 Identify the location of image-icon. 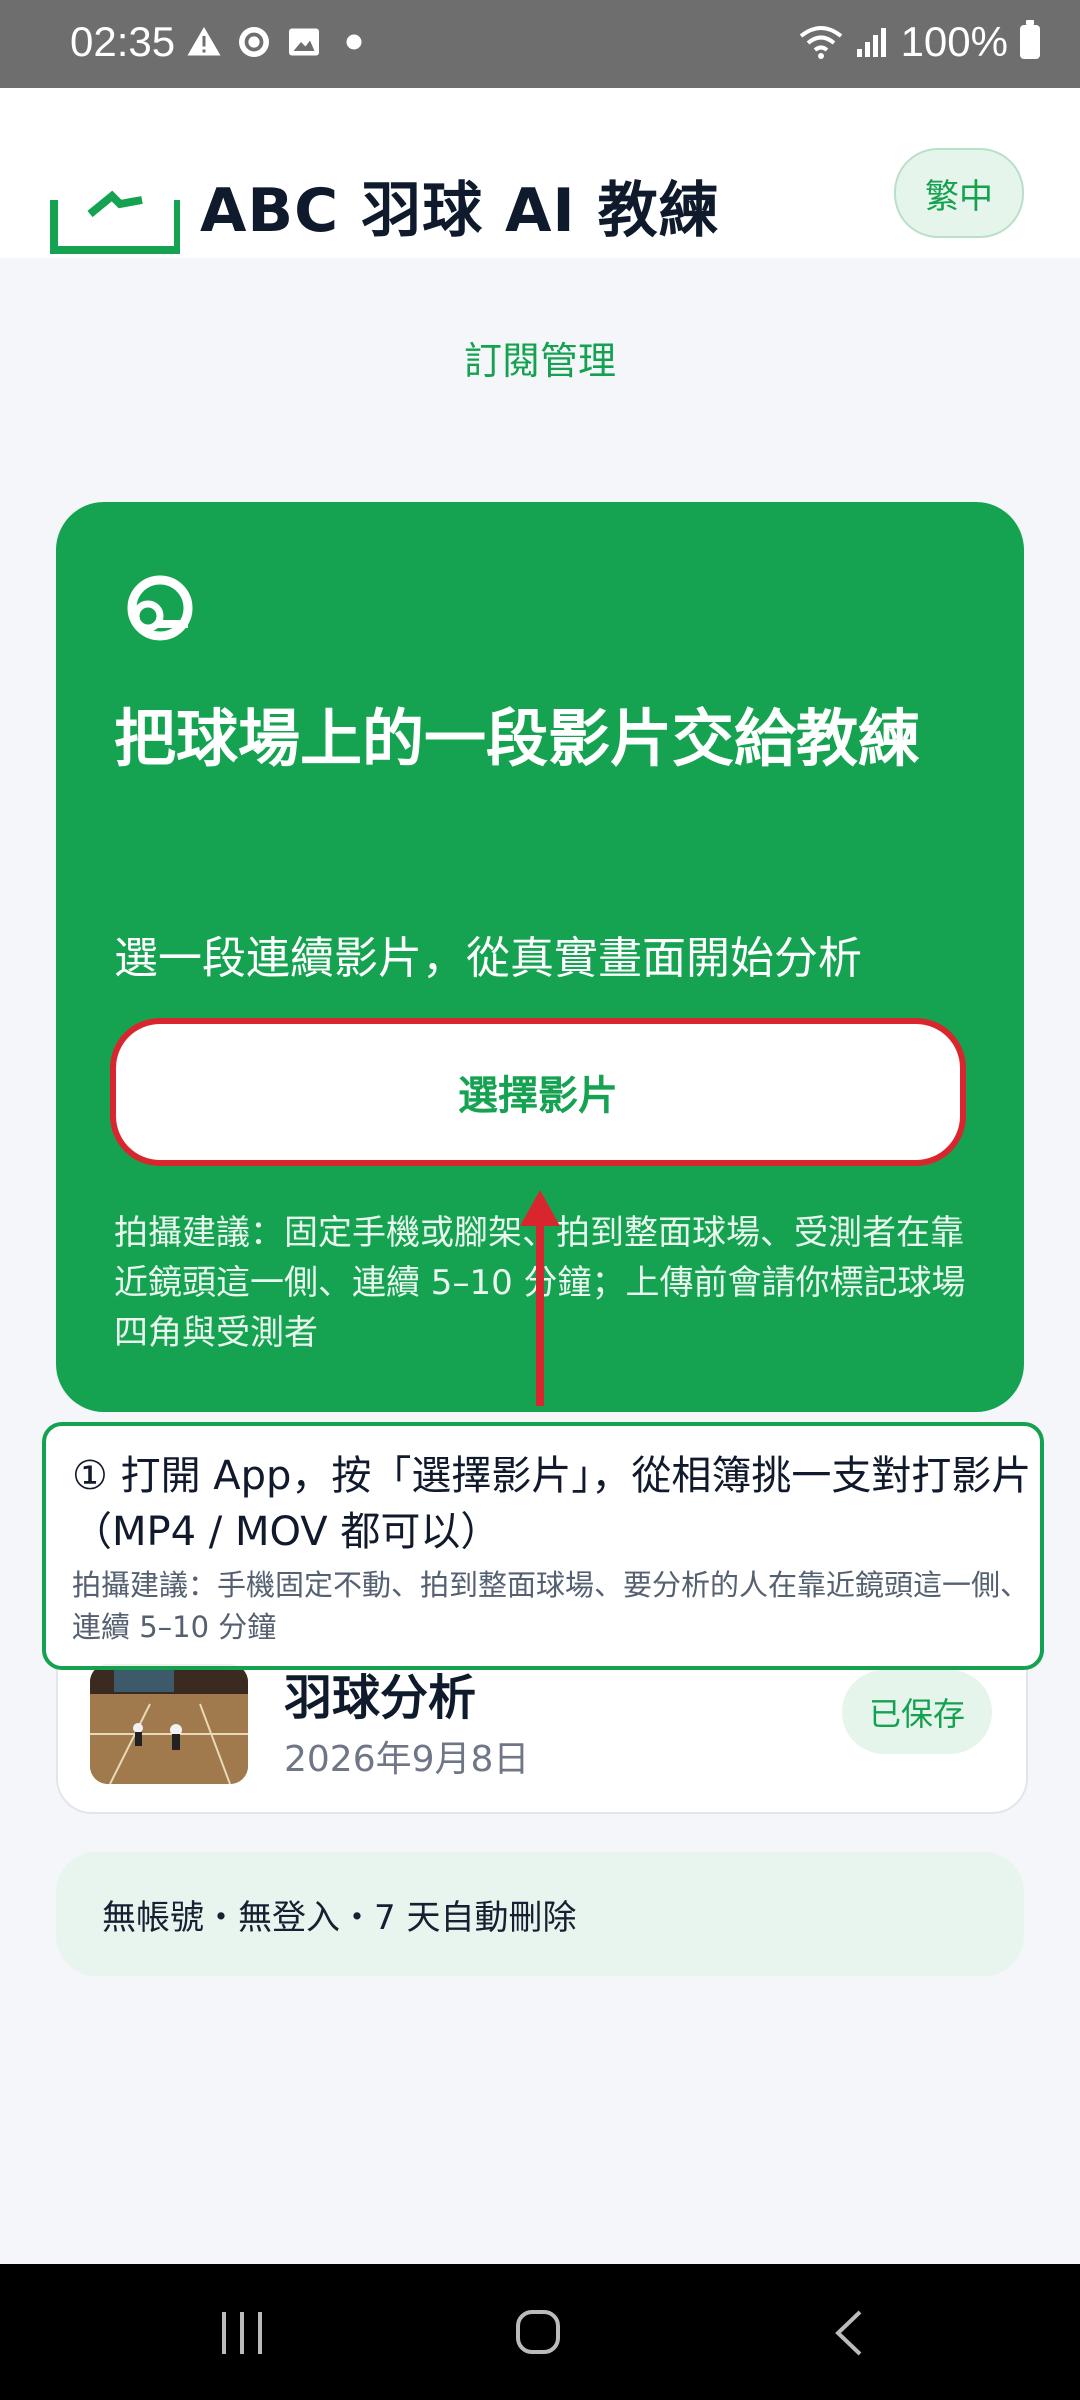
(304, 42).